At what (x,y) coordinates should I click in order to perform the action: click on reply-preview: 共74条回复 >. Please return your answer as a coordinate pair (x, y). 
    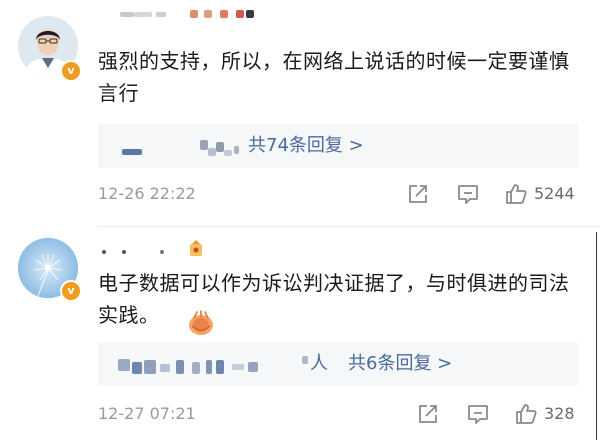
    Looking at the image, I should click on (338, 146).